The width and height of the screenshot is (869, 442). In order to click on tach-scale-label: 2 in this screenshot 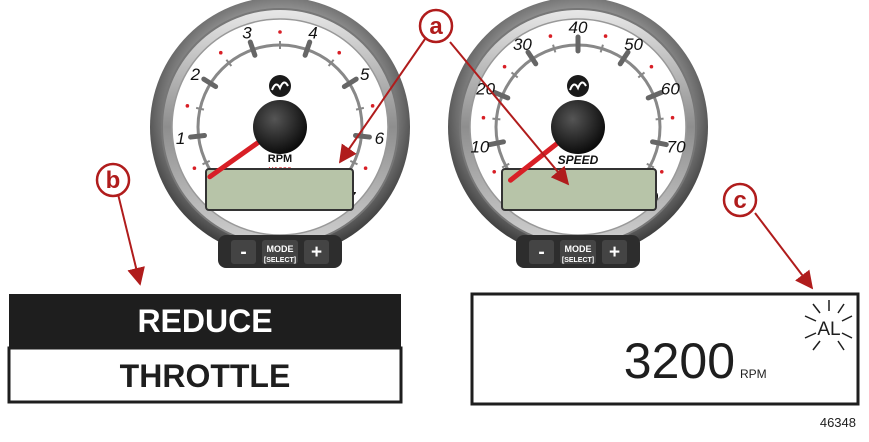, I will do `click(195, 74)`.